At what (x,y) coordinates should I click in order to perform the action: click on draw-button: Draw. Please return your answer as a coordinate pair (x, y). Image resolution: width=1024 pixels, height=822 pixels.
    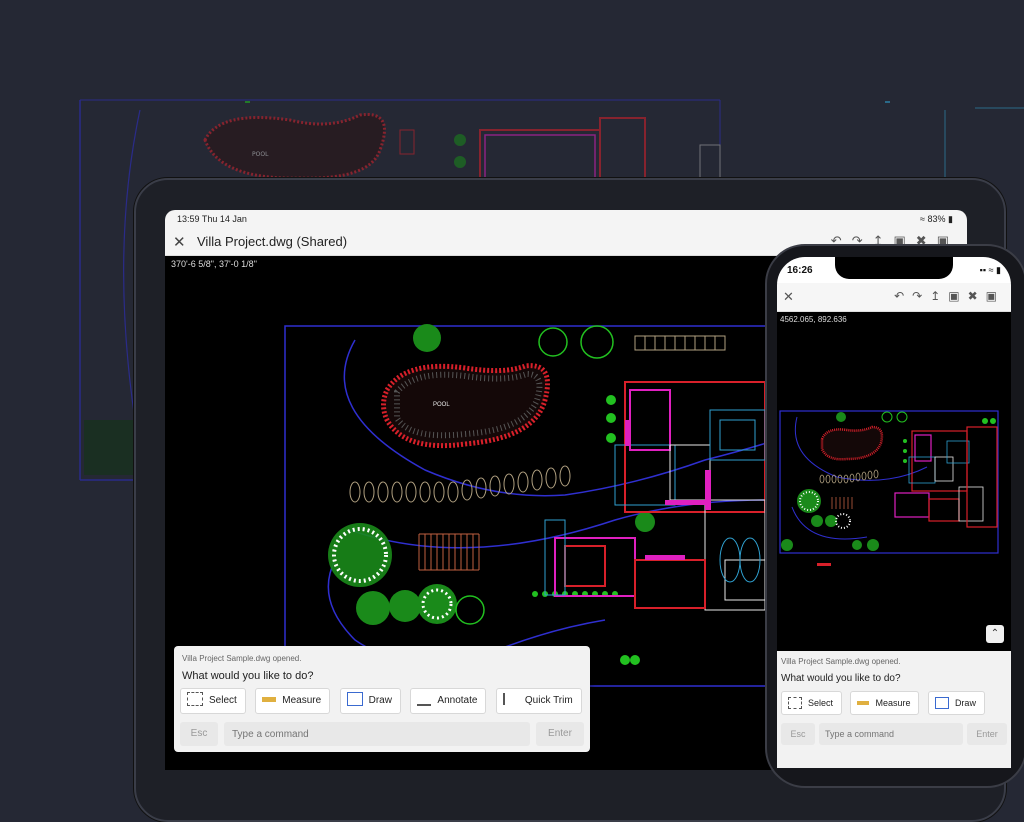
    Looking at the image, I should click on (370, 701).